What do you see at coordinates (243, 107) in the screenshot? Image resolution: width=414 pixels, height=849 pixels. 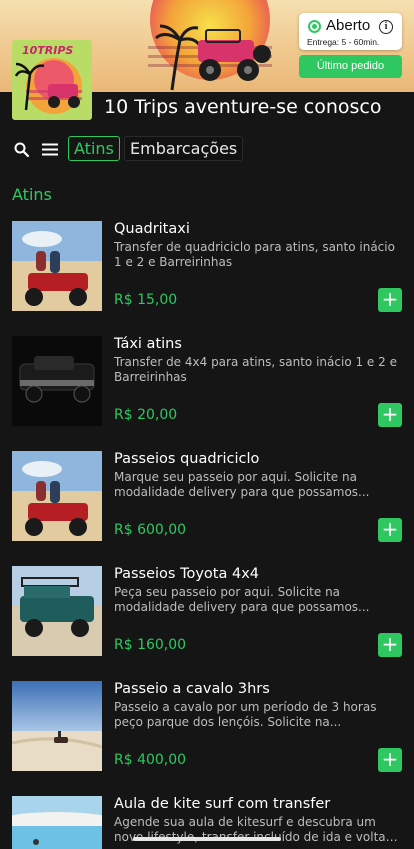 I see `store-name: 10 Trips aventure-se conosco` at bounding box center [243, 107].